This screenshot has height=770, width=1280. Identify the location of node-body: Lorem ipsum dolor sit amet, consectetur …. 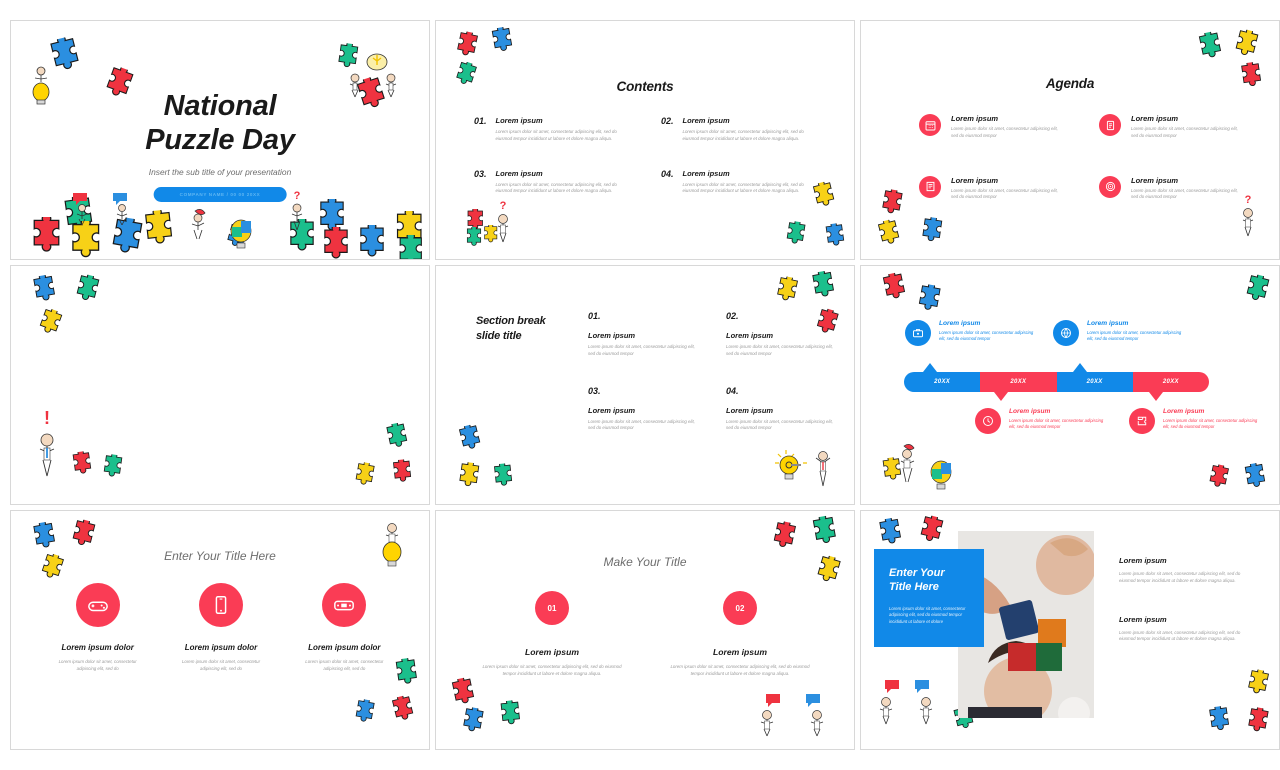
(986, 336).